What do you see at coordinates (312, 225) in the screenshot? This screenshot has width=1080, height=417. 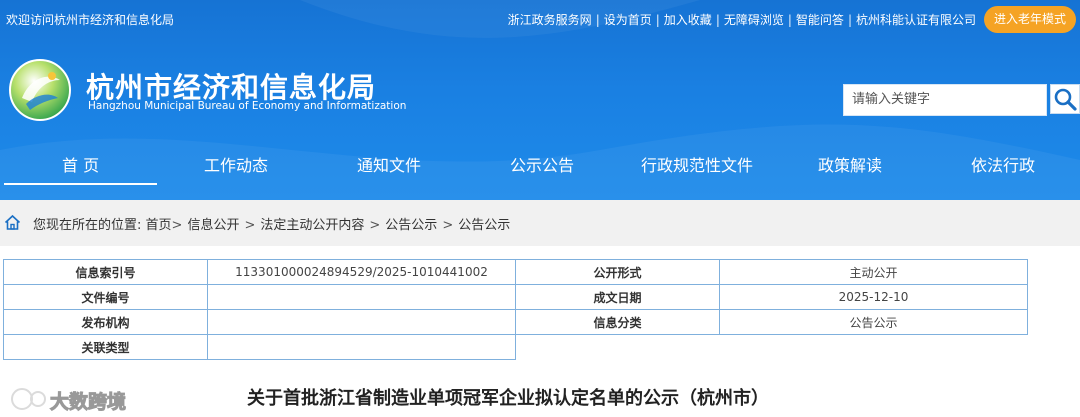 I see `breadcrumb-item-statutory: 法定主动公开内容` at bounding box center [312, 225].